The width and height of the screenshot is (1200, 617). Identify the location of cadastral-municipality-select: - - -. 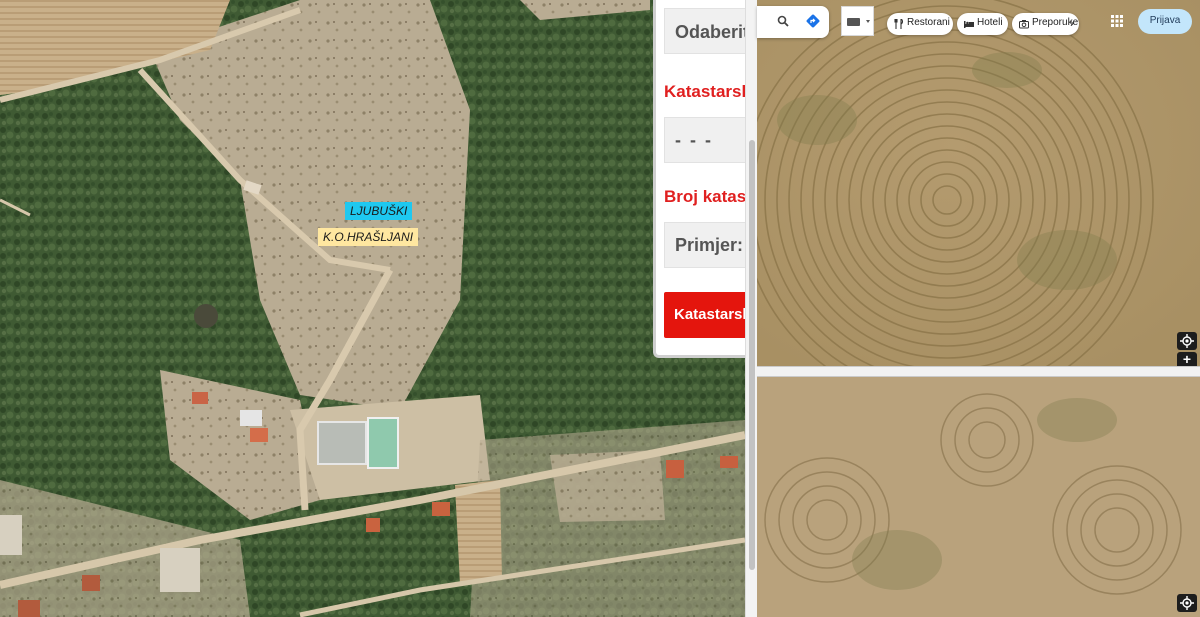
(704, 140).